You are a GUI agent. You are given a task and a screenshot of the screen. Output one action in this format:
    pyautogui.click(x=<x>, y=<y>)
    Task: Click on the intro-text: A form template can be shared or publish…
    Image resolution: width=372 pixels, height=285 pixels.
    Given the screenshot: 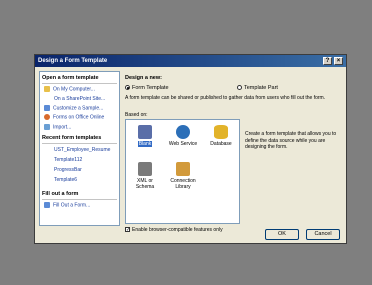 What is the action you would take?
    pyautogui.click(x=225, y=98)
    